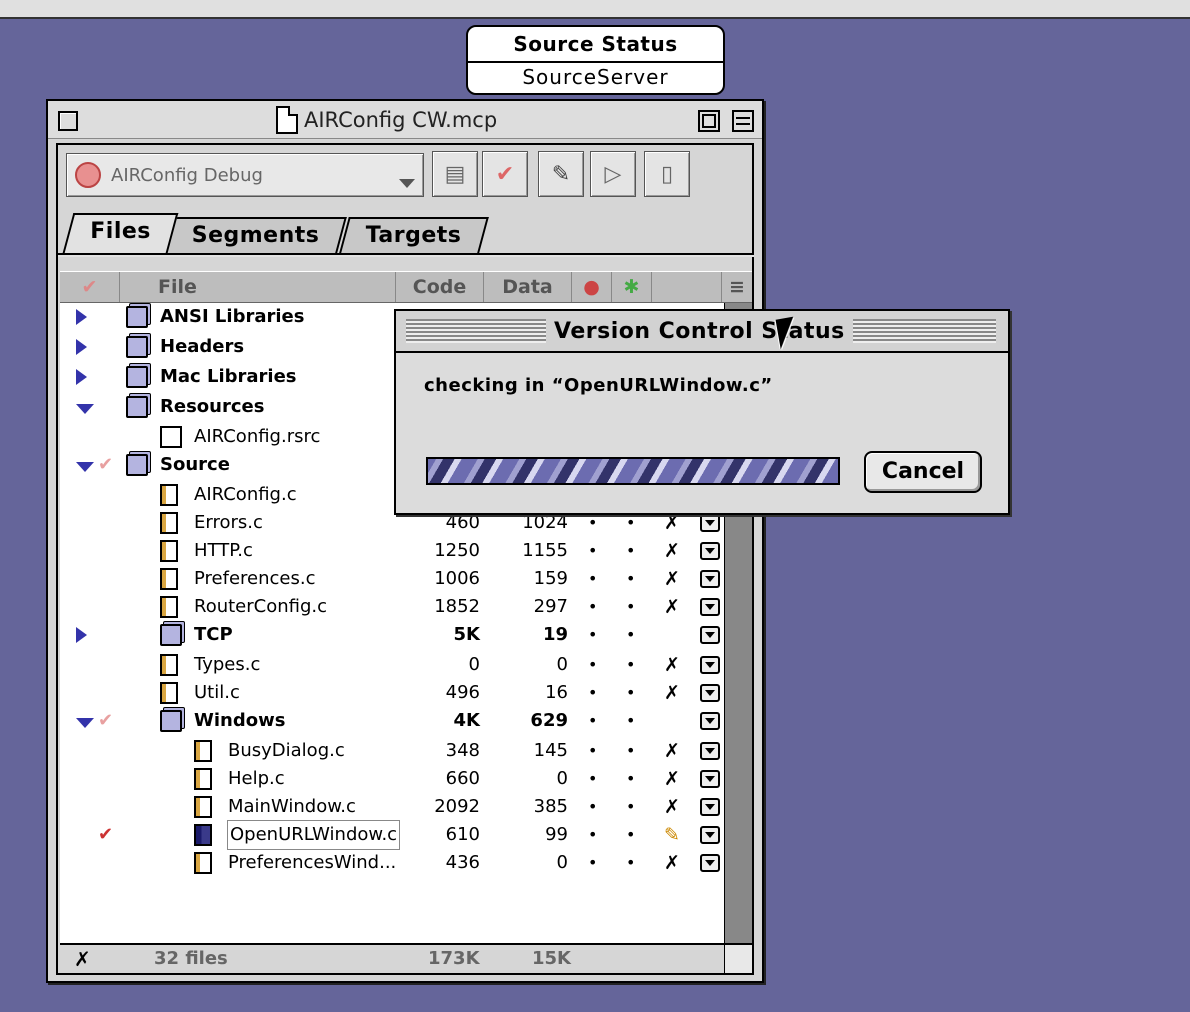 This screenshot has width=1190, height=1012. Describe the element at coordinates (68, 121) in the screenshot. I see `close-box` at that location.